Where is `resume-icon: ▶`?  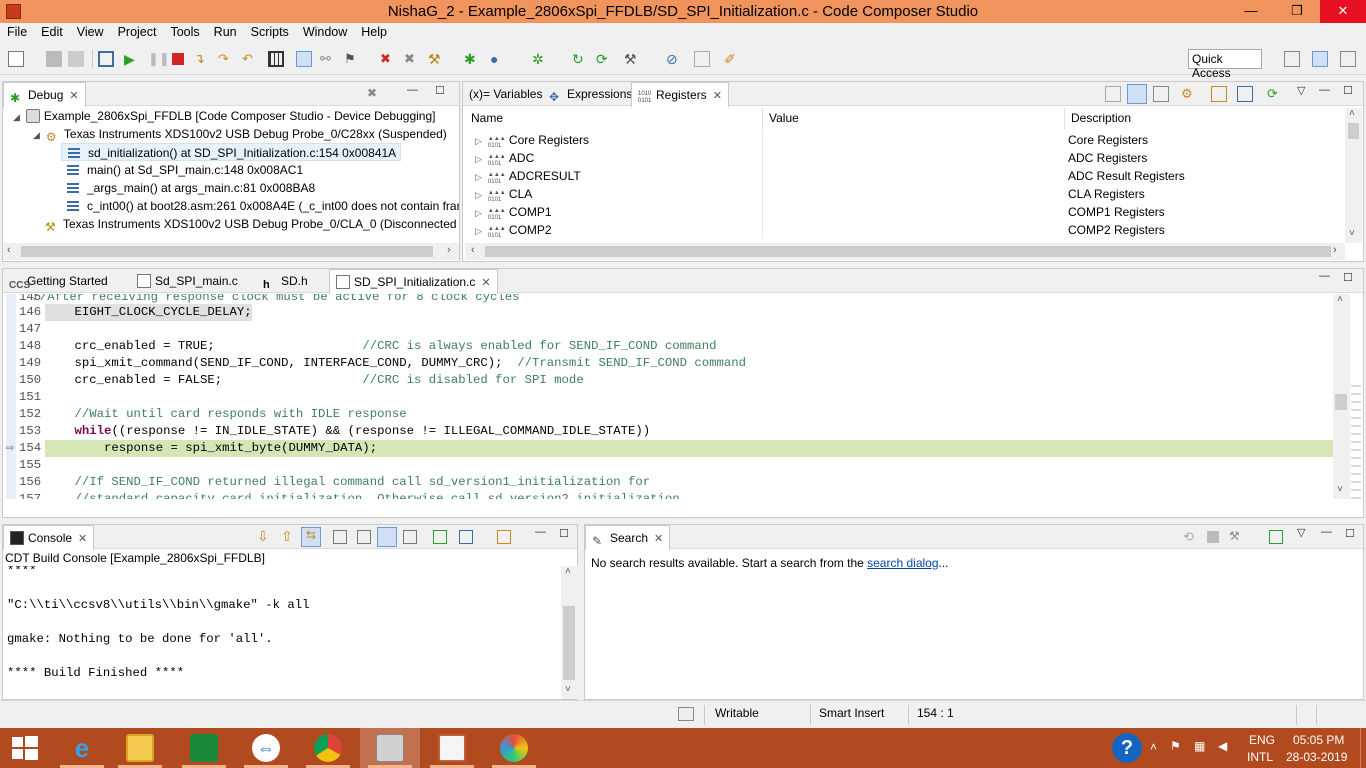 resume-icon: ▶ is located at coordinates (132, 59).